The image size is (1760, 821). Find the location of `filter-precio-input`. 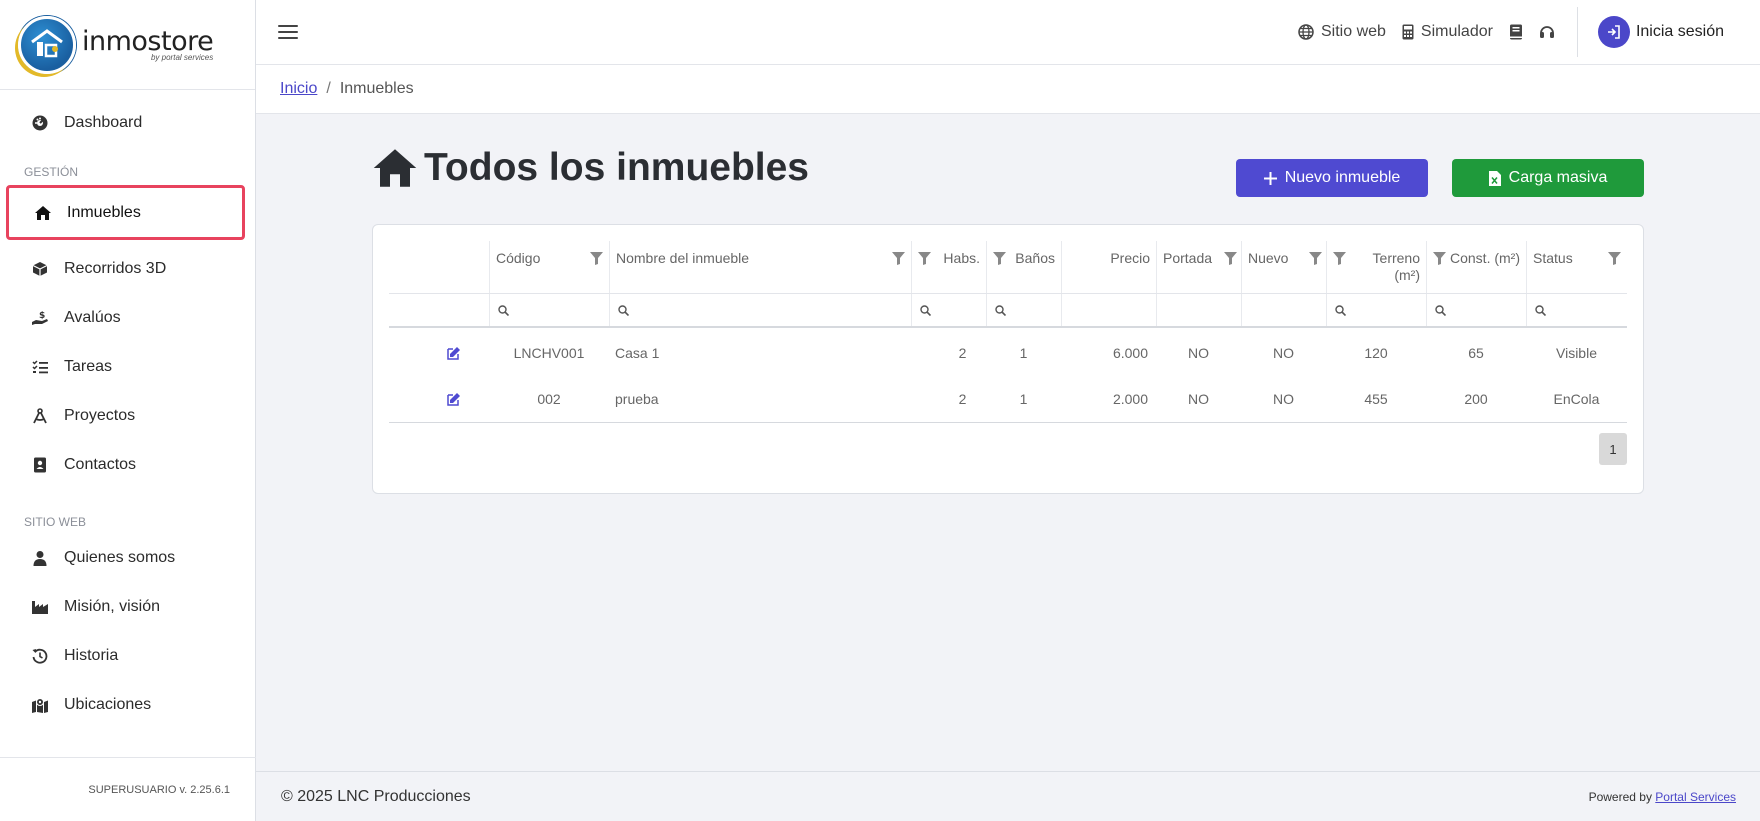

filter-precio-input is located at coordinates (1108, 310).